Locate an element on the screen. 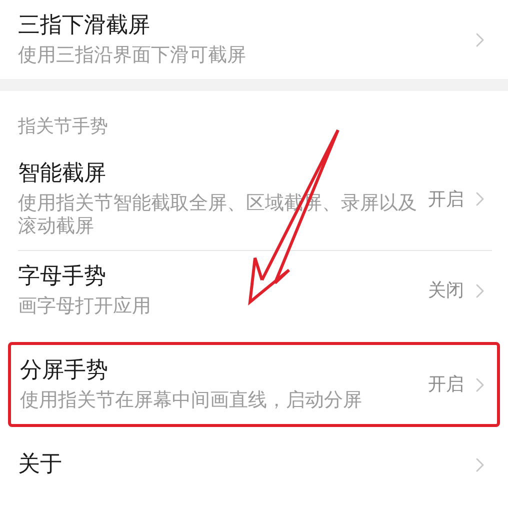  item-title: 智能截屏 is located at coordinates (62, 174).